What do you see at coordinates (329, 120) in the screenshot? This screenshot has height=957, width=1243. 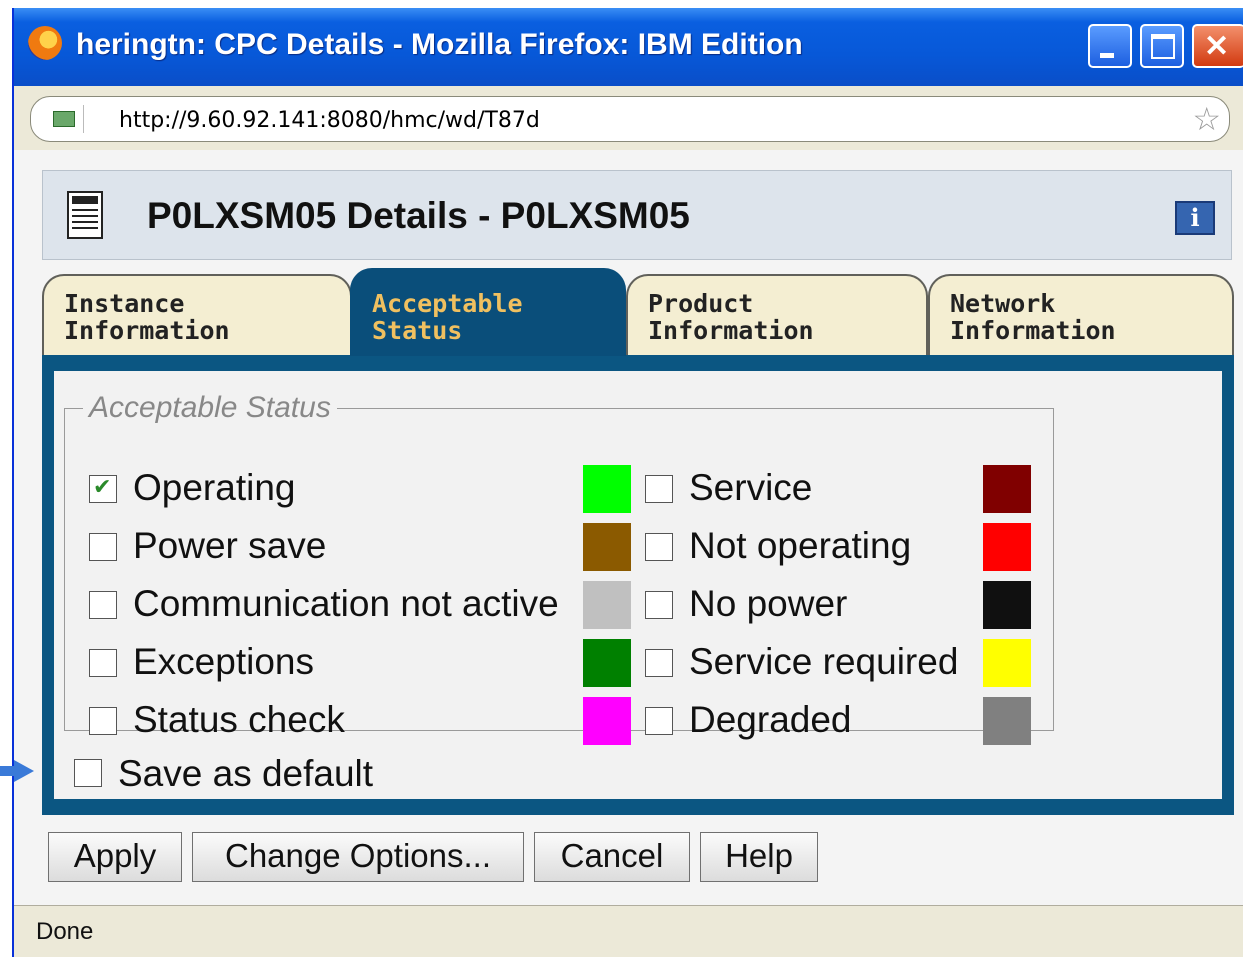 I see `url-text: http://9.60.92.141:8080/hmc/wd/T87d` at bounding box center [329, 120].